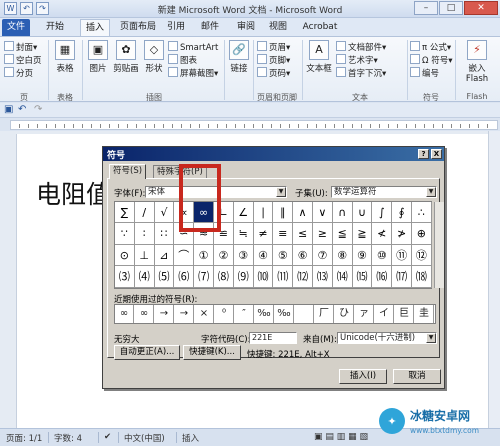 The width and height of the screenshot is (500, 446). I want to click on symbol-cell: ①, so click(204, 255).